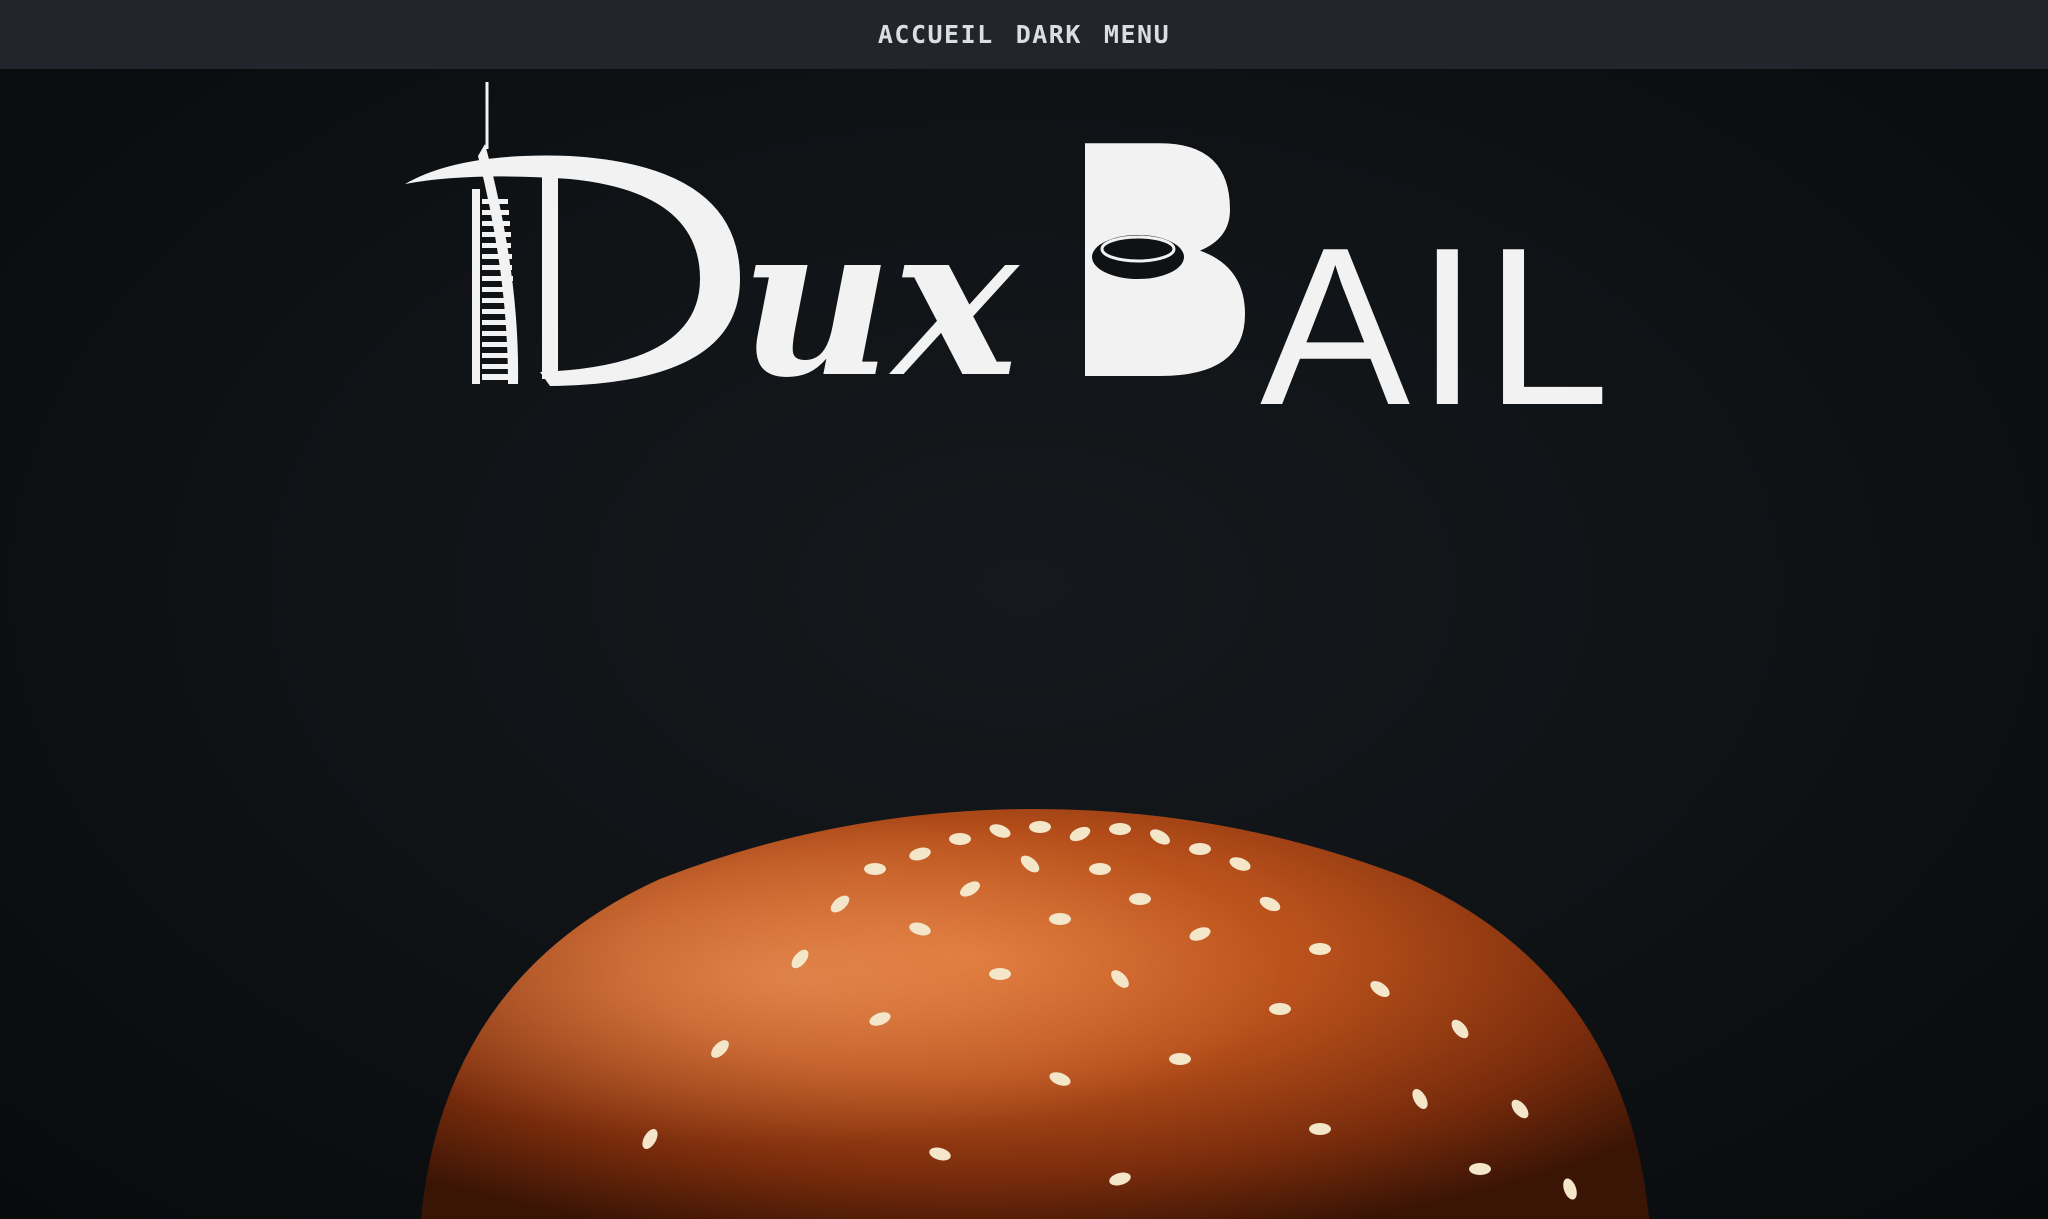 This screenshot has height=1219, width=2048. Describe the element at coordinates (1137, 34) in the screenshot. I see `nav-link-menu: Menu` at that location.